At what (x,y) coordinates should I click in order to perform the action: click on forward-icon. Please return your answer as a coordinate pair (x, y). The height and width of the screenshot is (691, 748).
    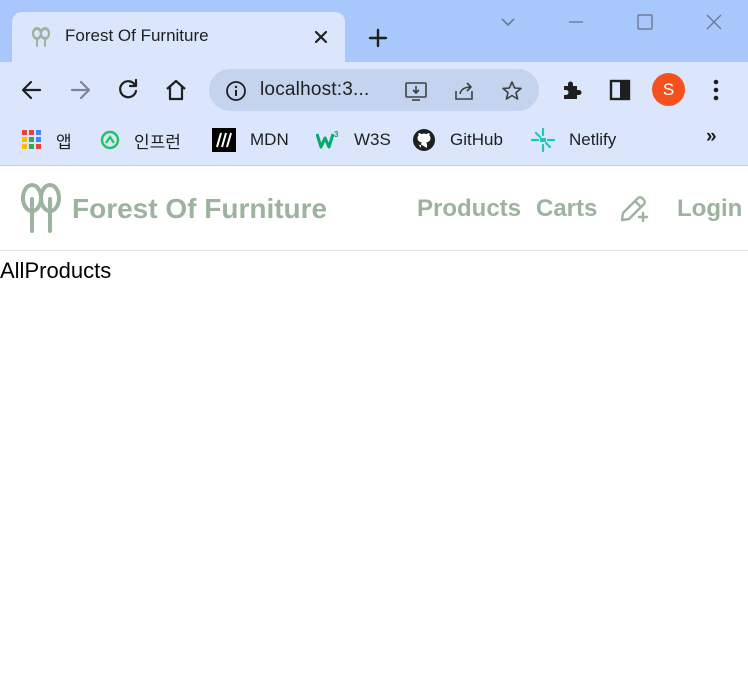
    Looking at the image, I should click on (80, 90).